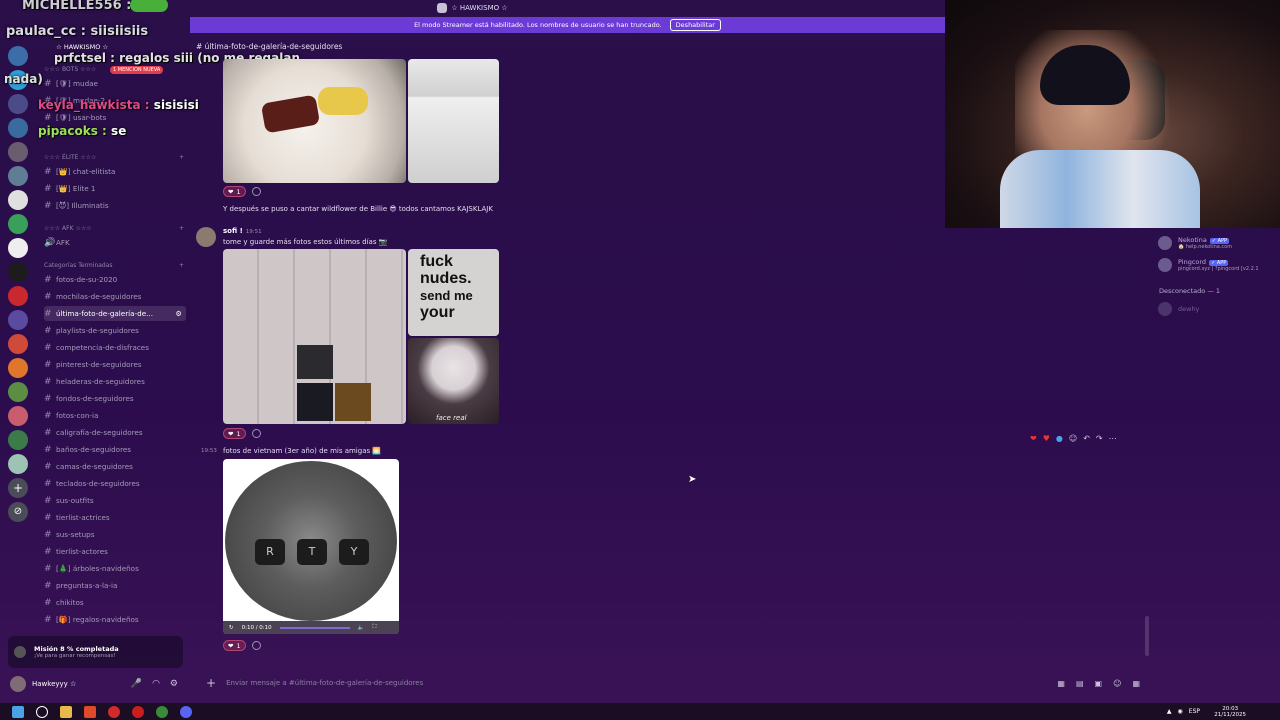  What do you see at coordinates (115, 188) in the screenshot?
I see `channel-elite-1: # [👑] Elite 1` at bounding box center [115, 188].